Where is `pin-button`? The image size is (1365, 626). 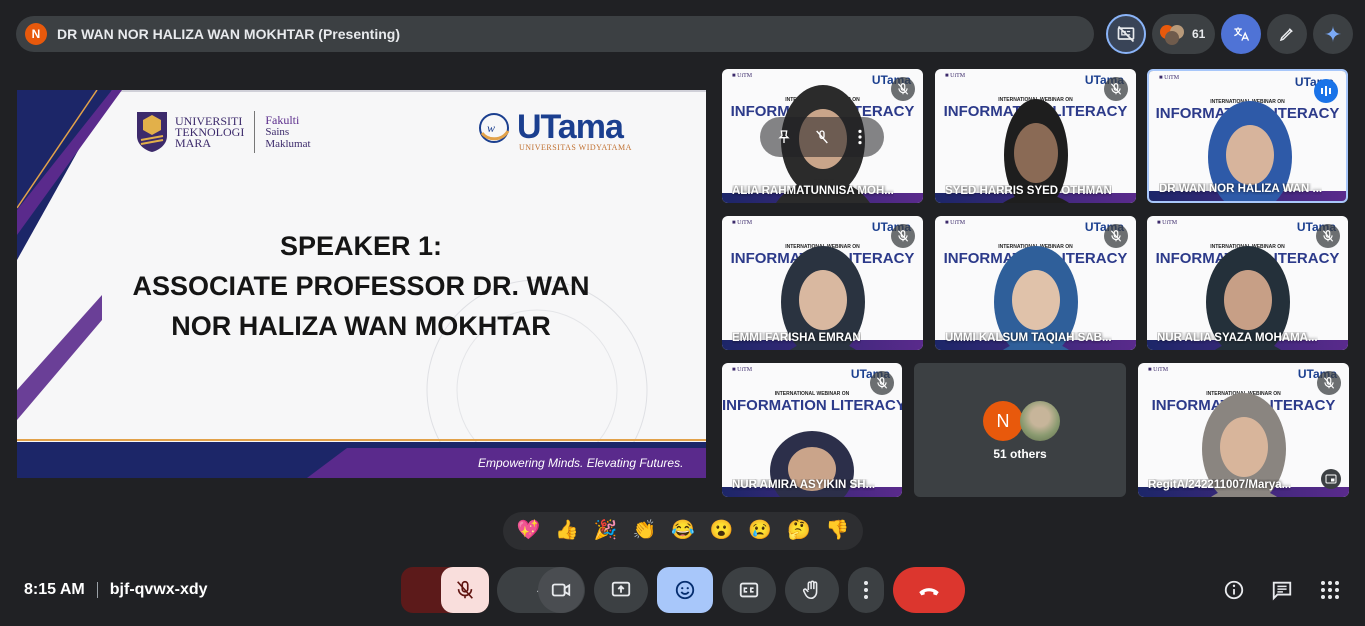
pin-button is located at coordinates (784, 137).